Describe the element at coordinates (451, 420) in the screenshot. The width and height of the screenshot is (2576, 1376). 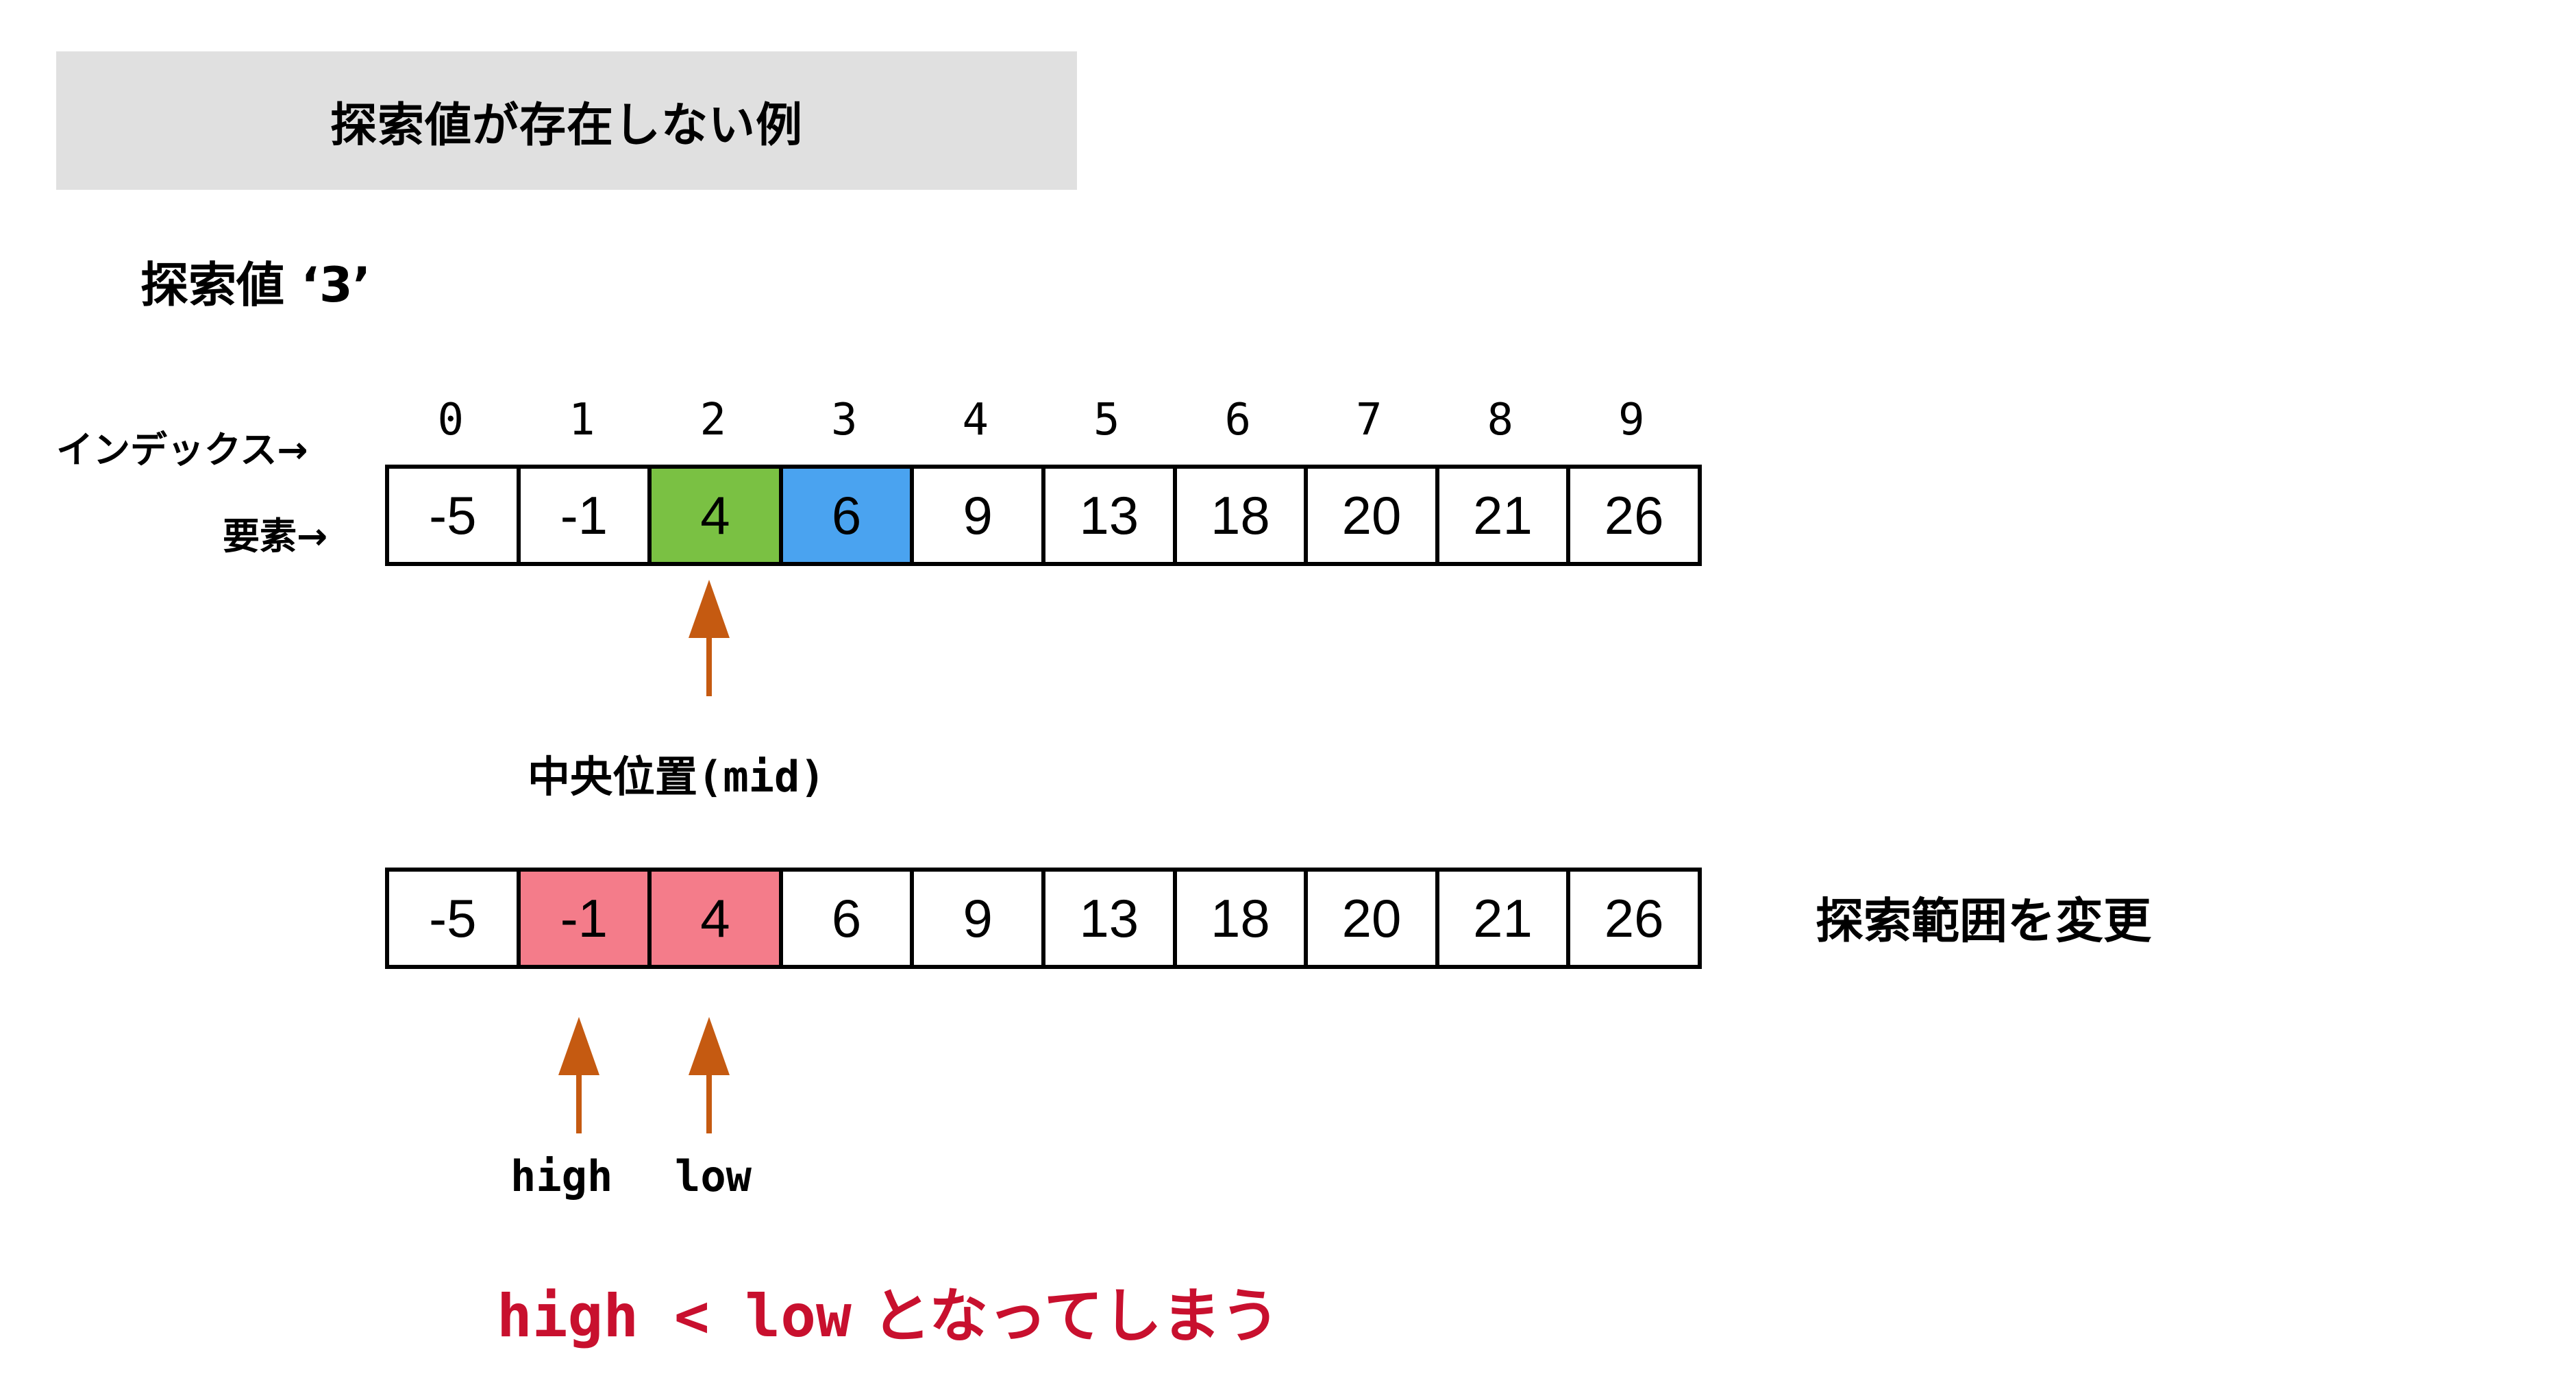
I see `index-cell: 0` at that location.